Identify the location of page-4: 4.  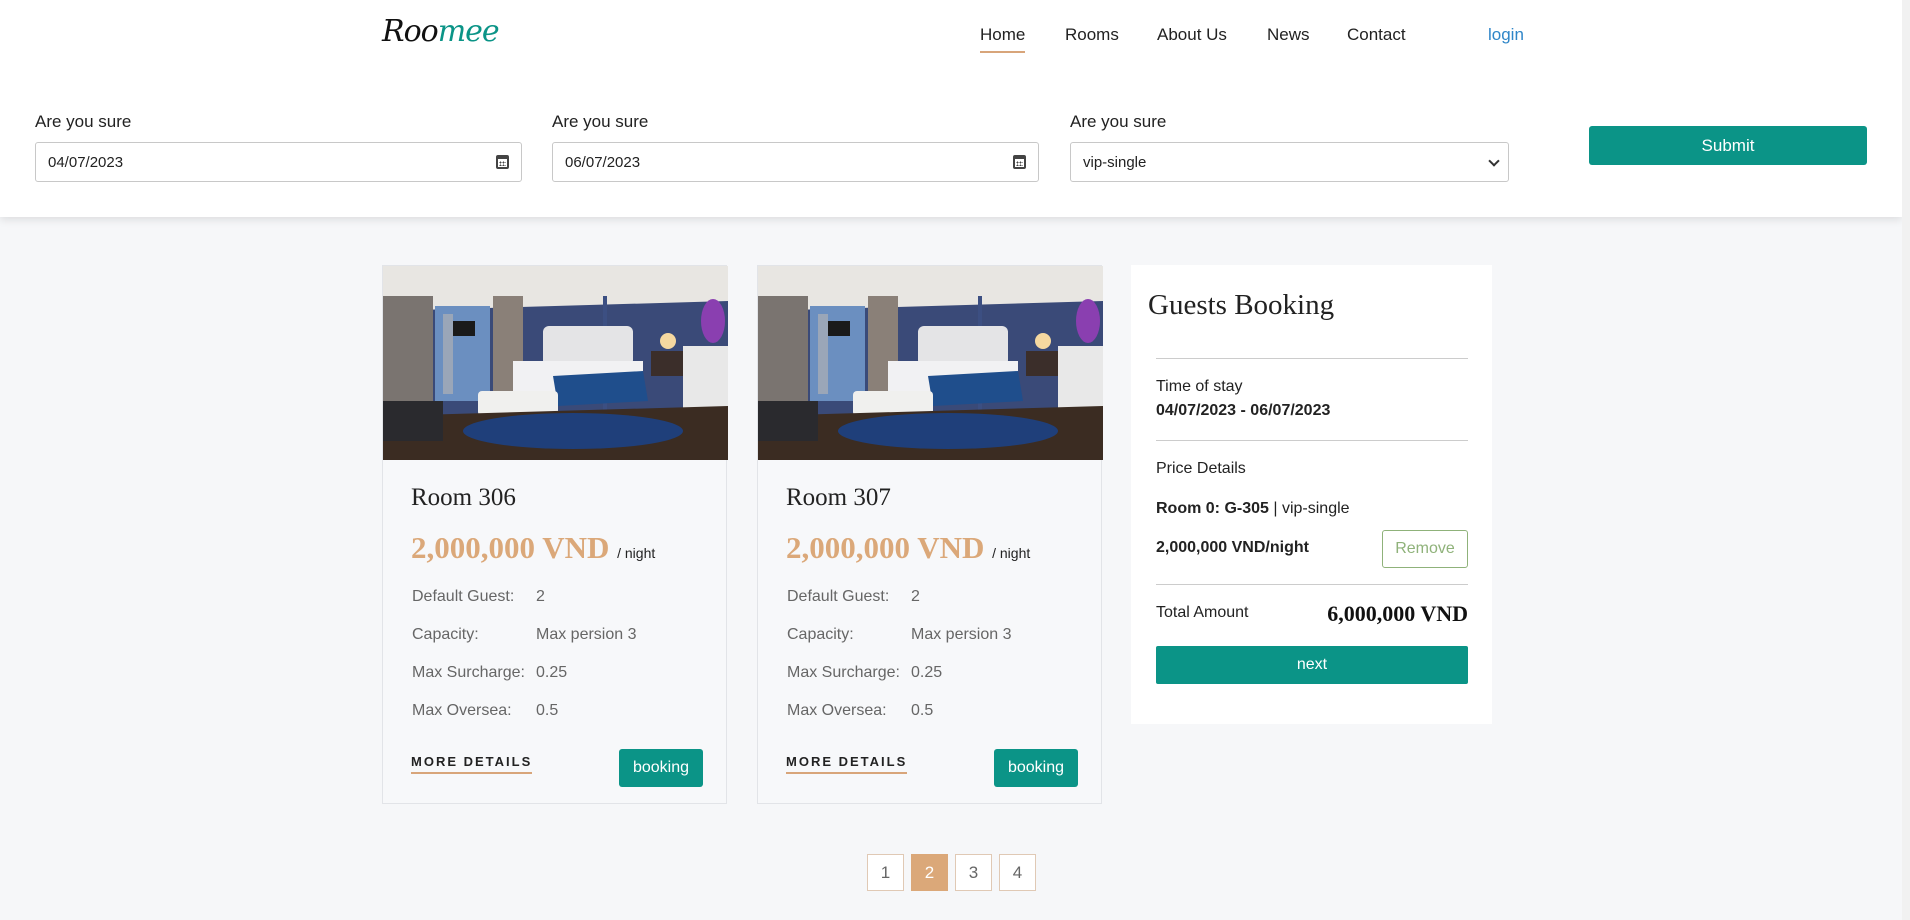
(1017, 872).